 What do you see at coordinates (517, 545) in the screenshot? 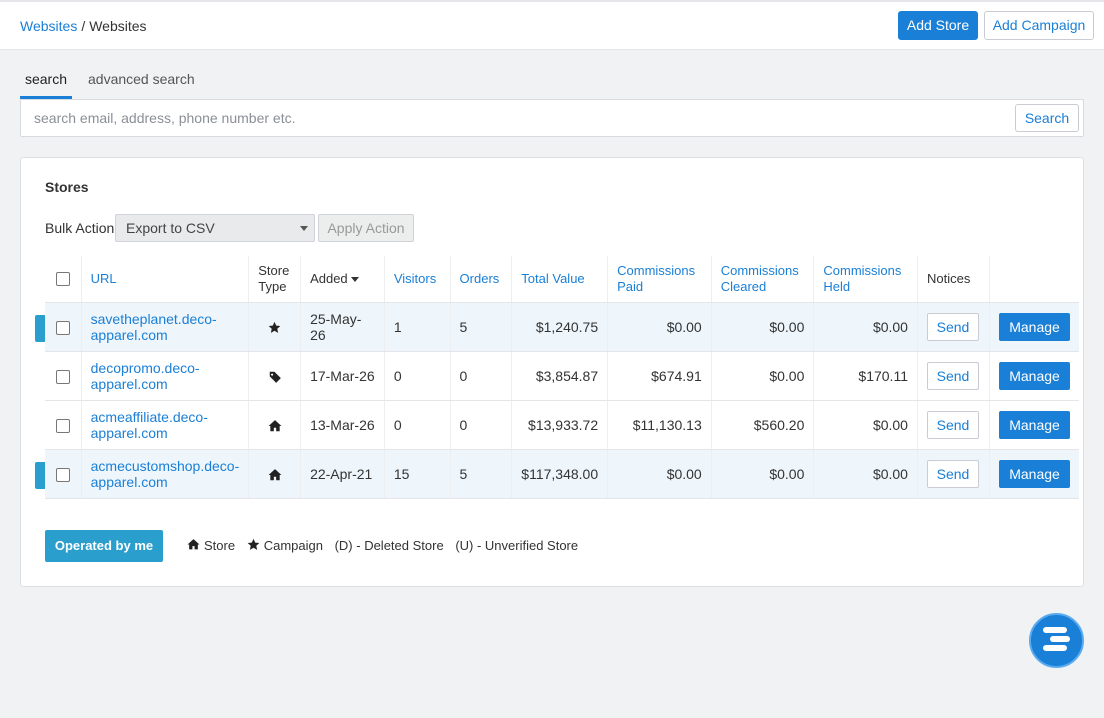
I see `legend-unverified: (U) - Unverified Store` at bounding box center [517, 545].